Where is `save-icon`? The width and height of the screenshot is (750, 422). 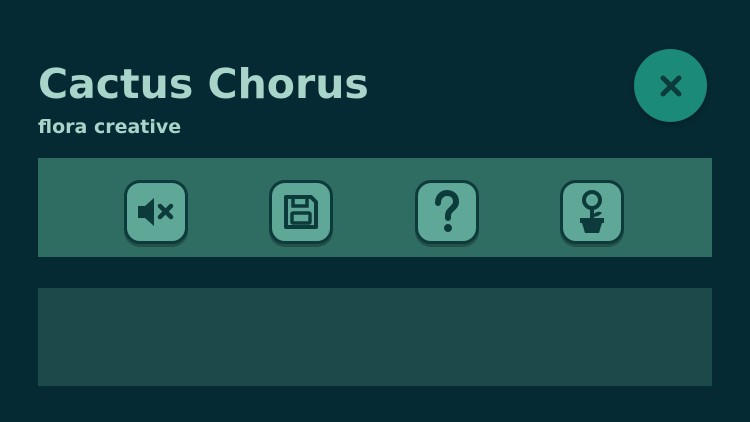
save-icon is located at coordinates (301, 212).